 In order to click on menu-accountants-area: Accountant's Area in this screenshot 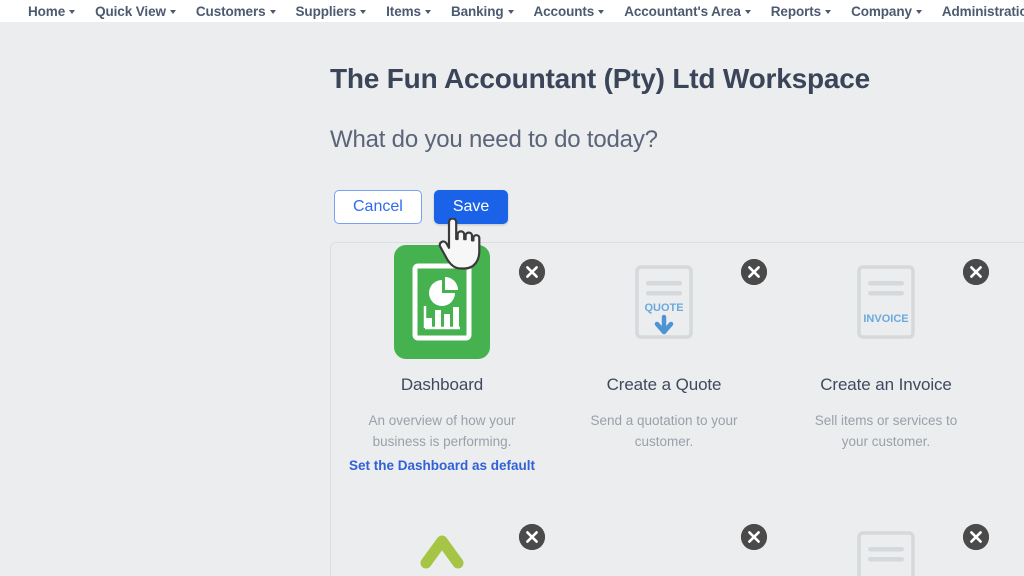, I will do `click(687, 11)`.